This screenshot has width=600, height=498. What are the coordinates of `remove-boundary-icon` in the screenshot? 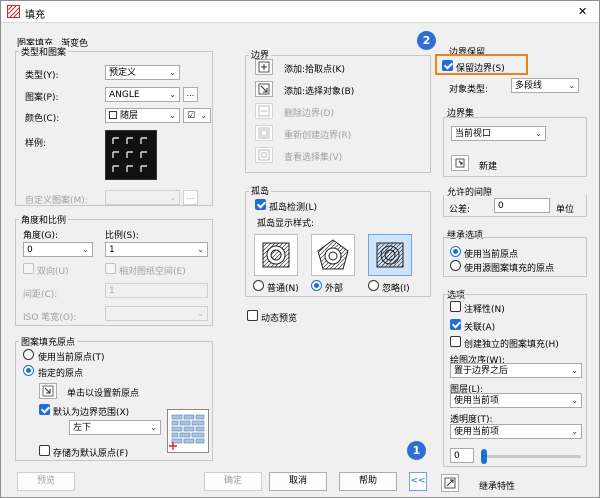 It's located at (264, 111).